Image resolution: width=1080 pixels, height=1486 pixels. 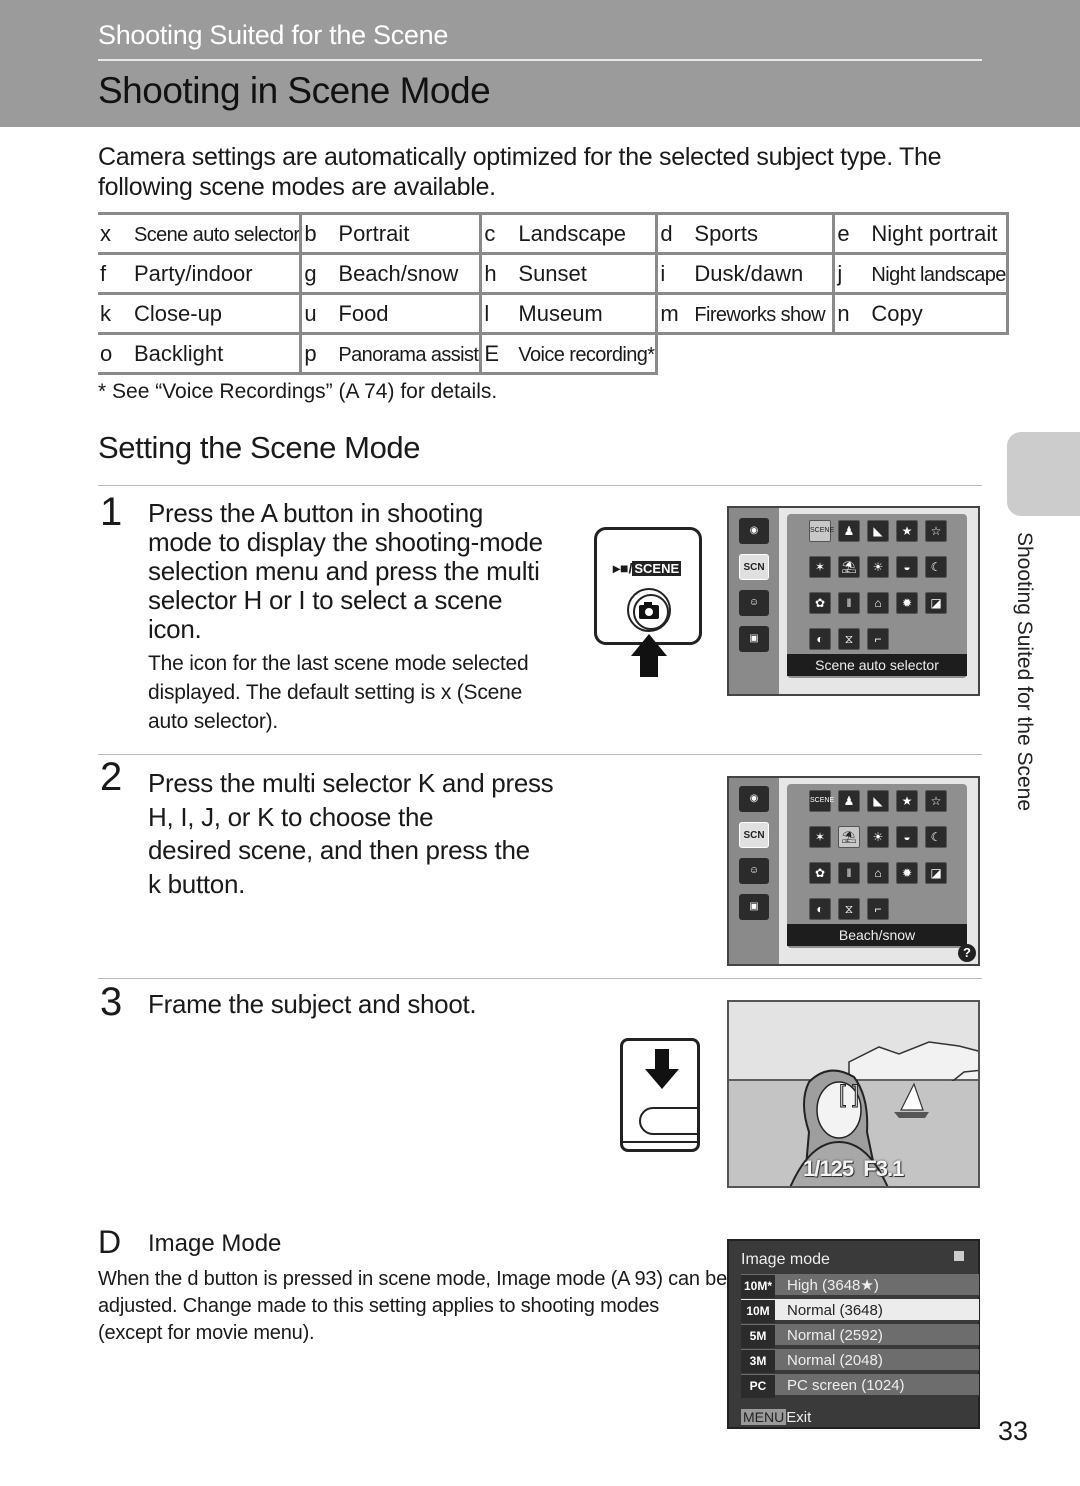 What do you see at coordinates (833, 1285) in the screenshot?
I see `menu-item-label: High (3648★)` at bounding box center [833, 1285].